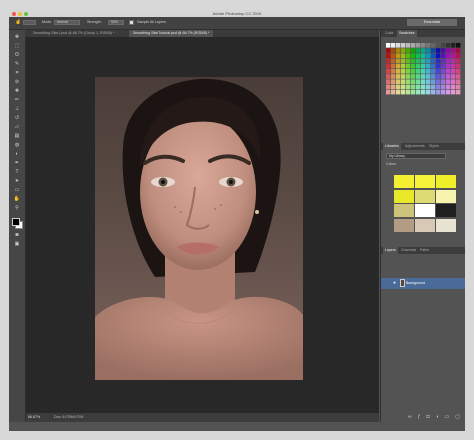 This screenshot has width=474, height=440. What do you see at coordinates (131, 22) in the screenshot?
I see `sample-all-layers-checkbox` at bounding box center [131, 22].